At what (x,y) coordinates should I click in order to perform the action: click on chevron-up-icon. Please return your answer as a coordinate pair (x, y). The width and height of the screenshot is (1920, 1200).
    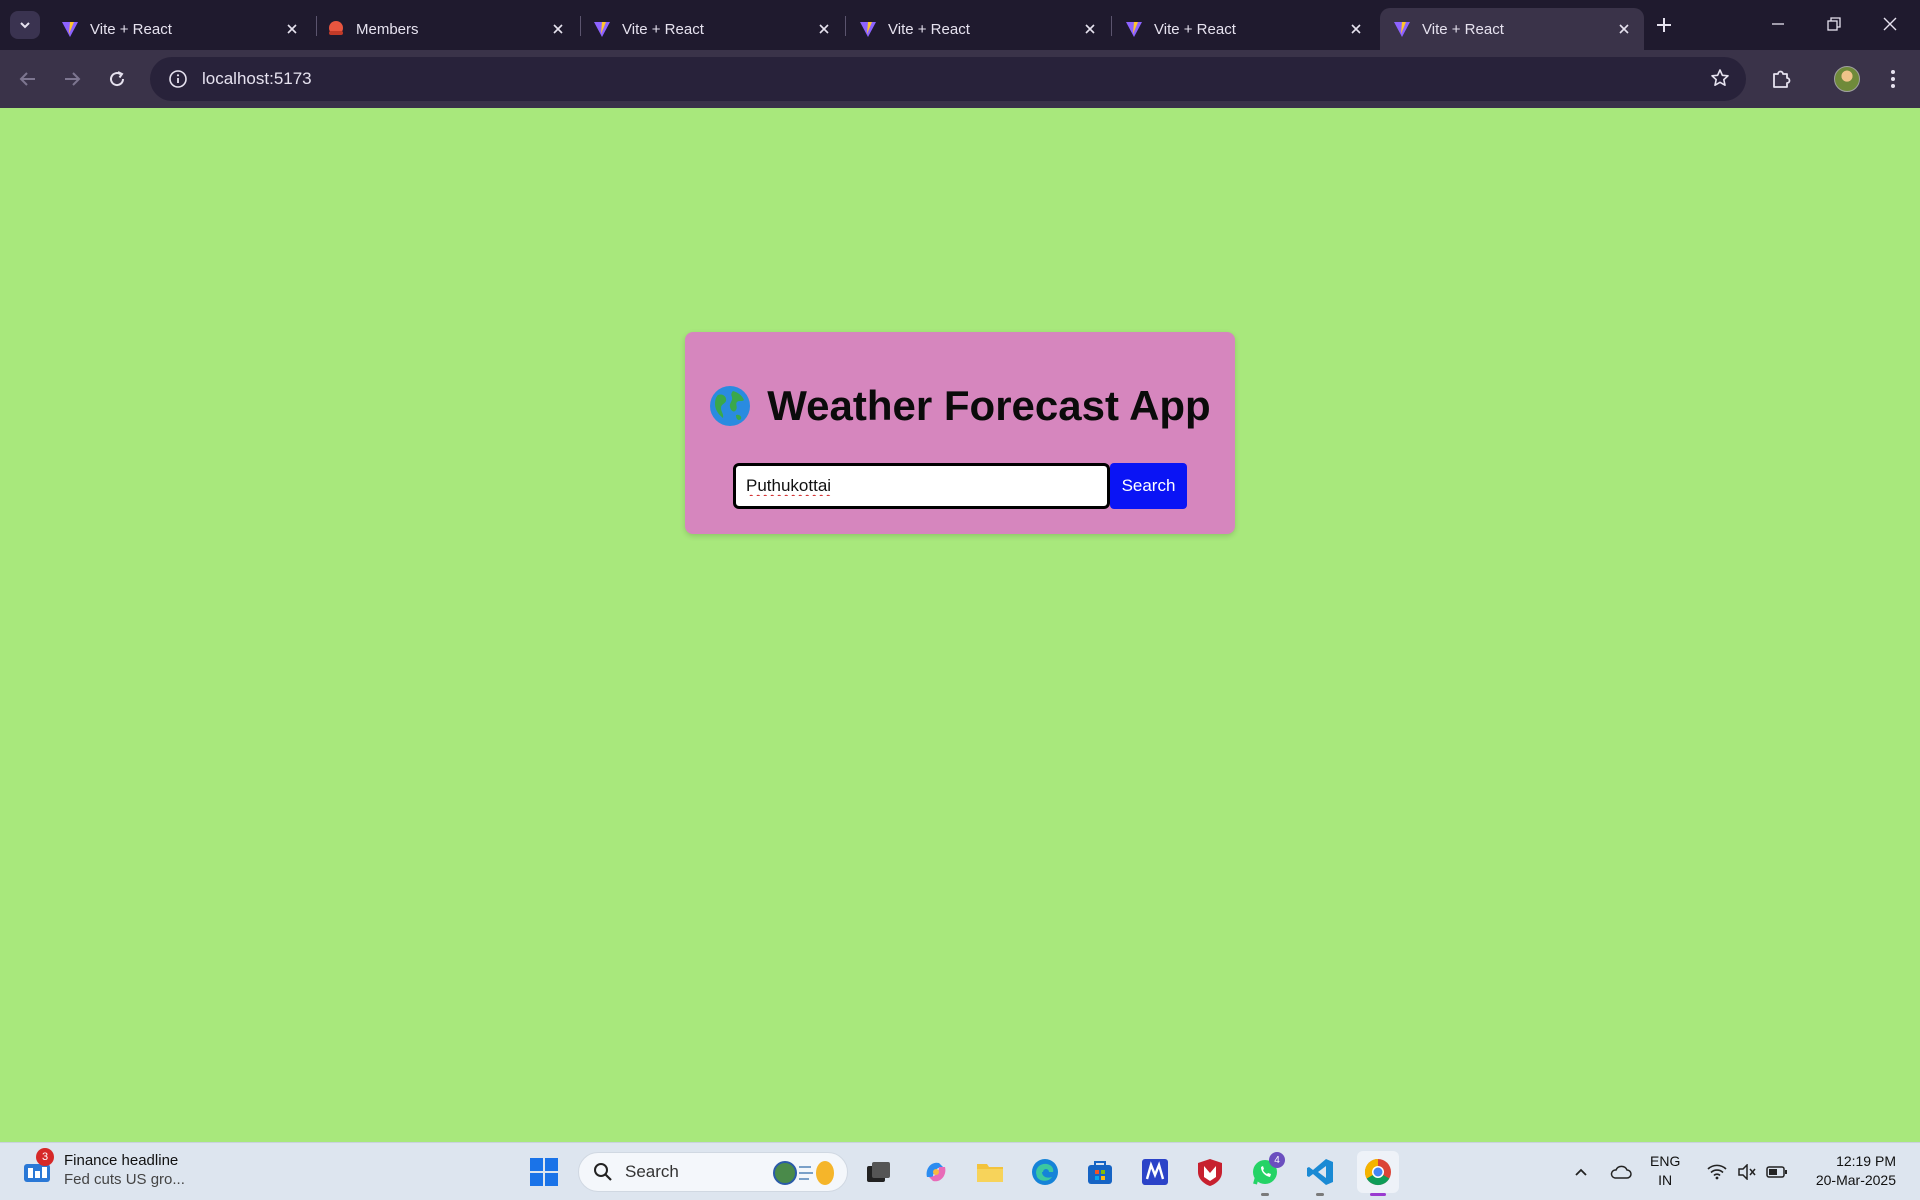
    Looking at the image, I should click on (1581, 1172).